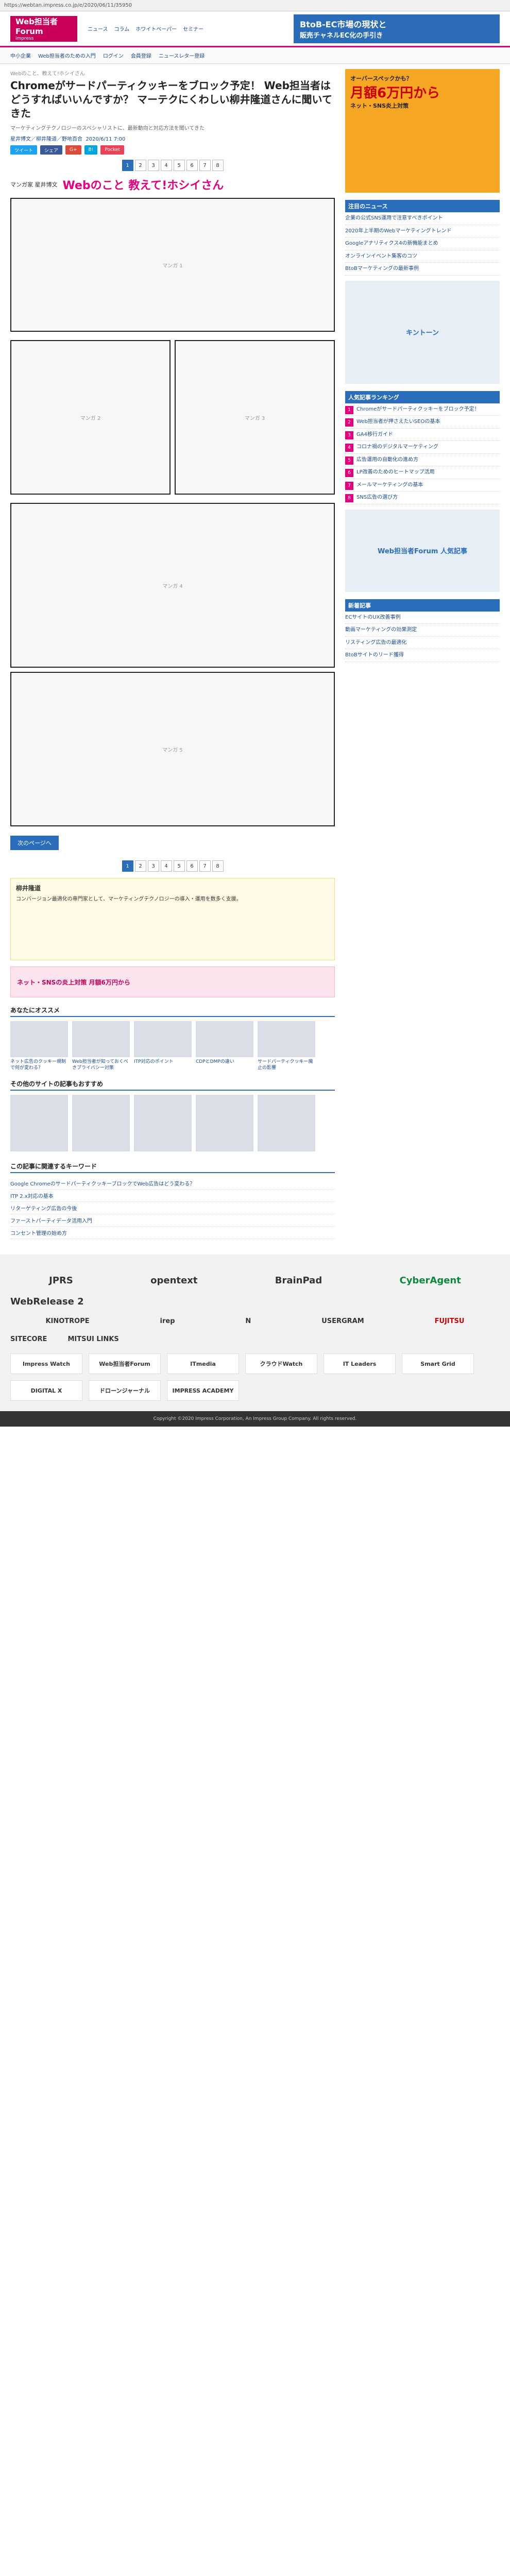  I want to click on sponsor-logo: opentext, so click(173, 1280).